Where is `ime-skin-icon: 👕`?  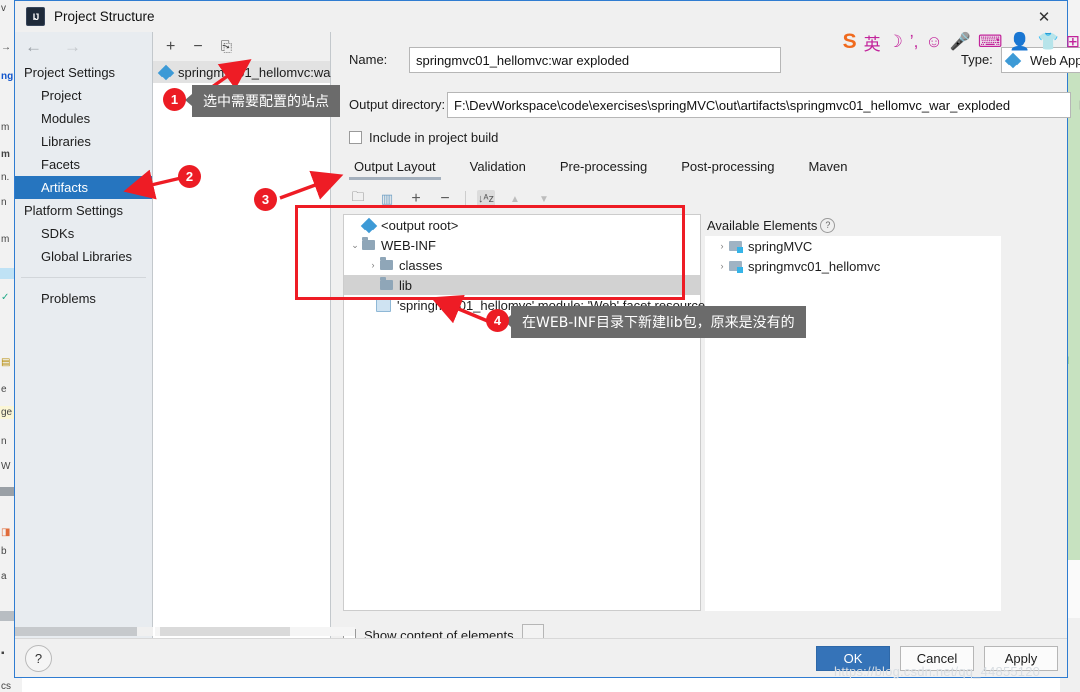 ime-skin-icon: 👕 is located at coordinates (1048, 42).